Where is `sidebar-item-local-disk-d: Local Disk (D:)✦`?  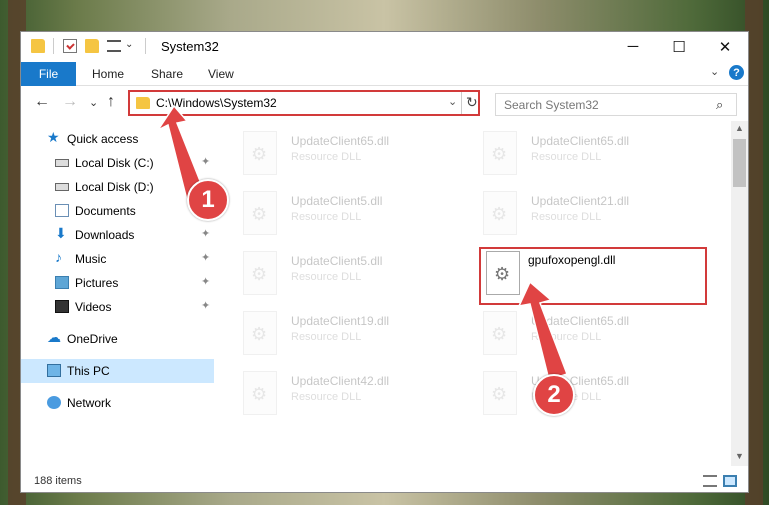 sidebar-item-local-disk-d: Local Disk (D:)✦ is located at coordinates (117, 187).